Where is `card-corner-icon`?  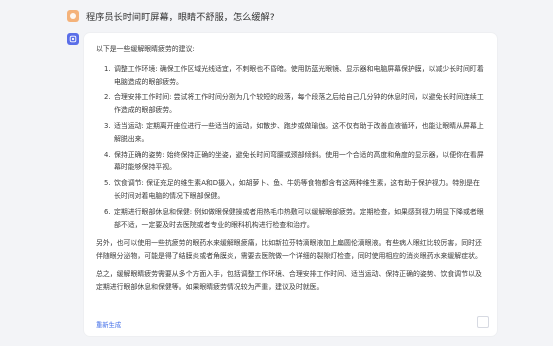 card-corner-icon is located at coordinates (483, 322).